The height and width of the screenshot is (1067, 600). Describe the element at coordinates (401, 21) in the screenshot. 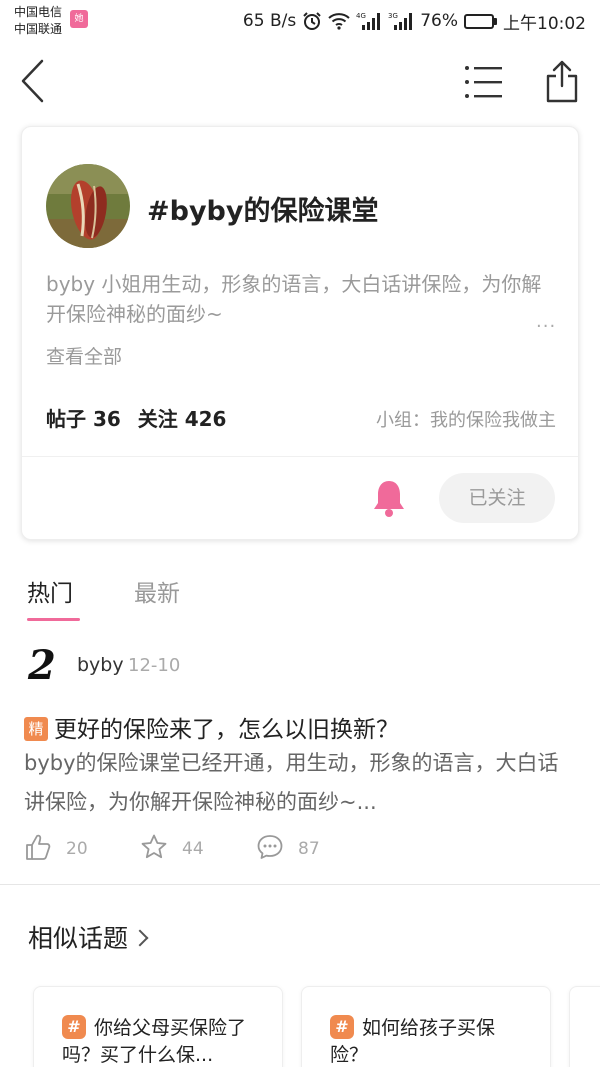

I see `signal-3g-icon: 3G` at that location.